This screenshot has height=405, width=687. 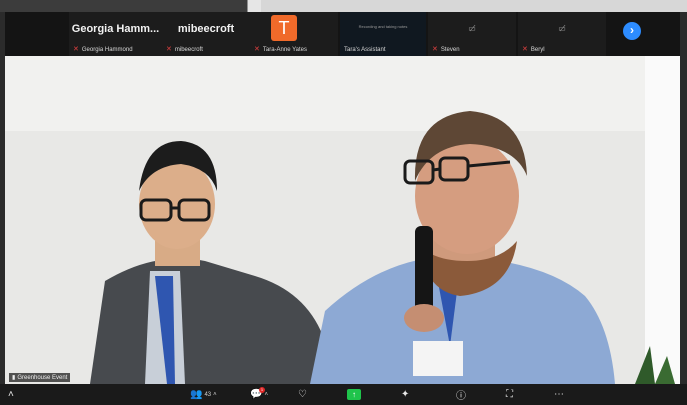 What do you see at coordinates (262, 390) in the screenshot?
I see `chat-notification-badge: 1` at bounding box center [262, 390].